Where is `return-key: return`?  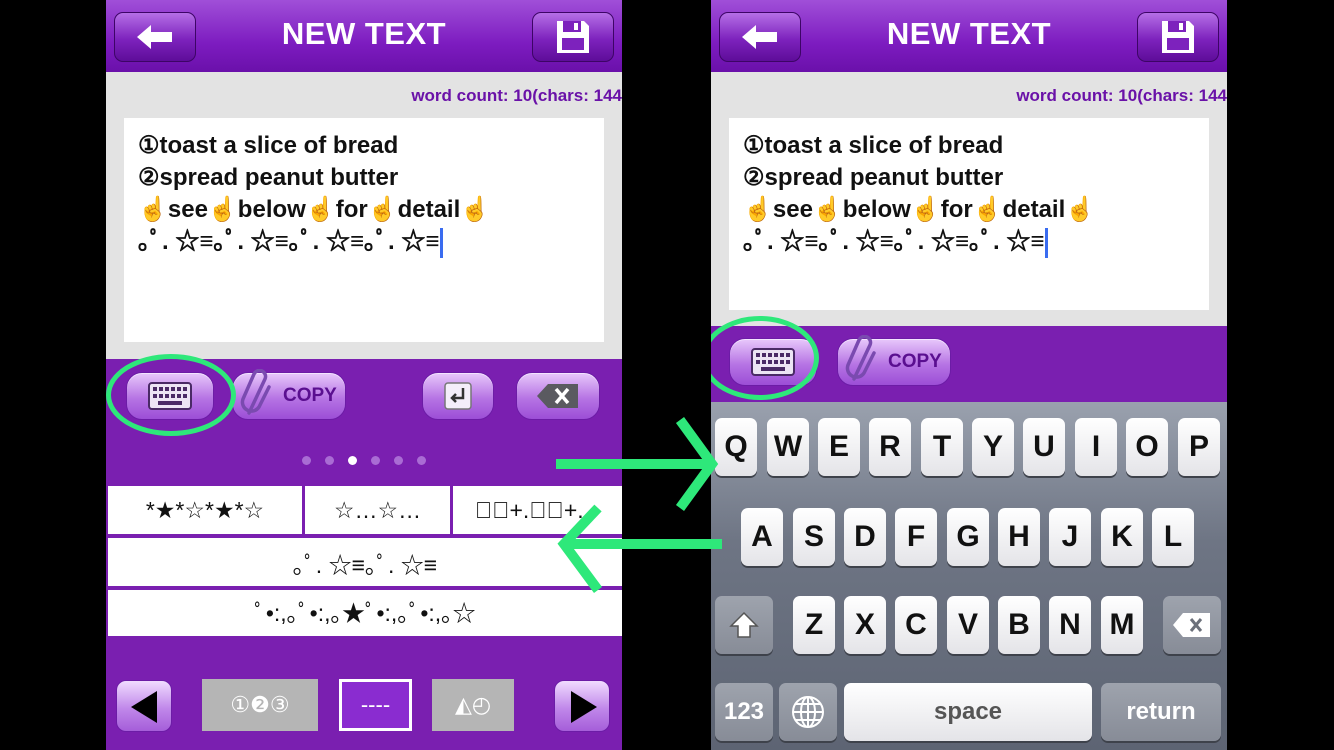 return-key: return is located at coordinates (1161, 712).